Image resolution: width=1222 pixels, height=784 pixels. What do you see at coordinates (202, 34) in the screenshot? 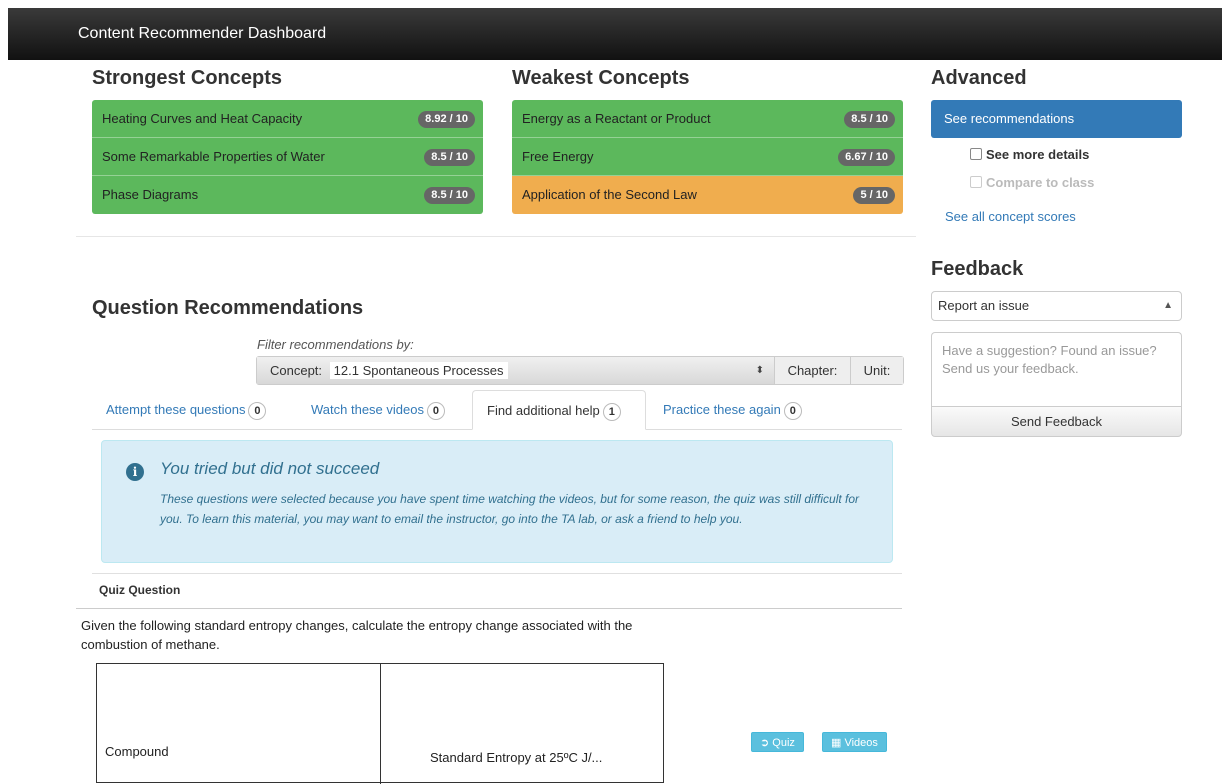
I see `app-title: Content Recommender Dashboard` at bounding box center [202, 34].